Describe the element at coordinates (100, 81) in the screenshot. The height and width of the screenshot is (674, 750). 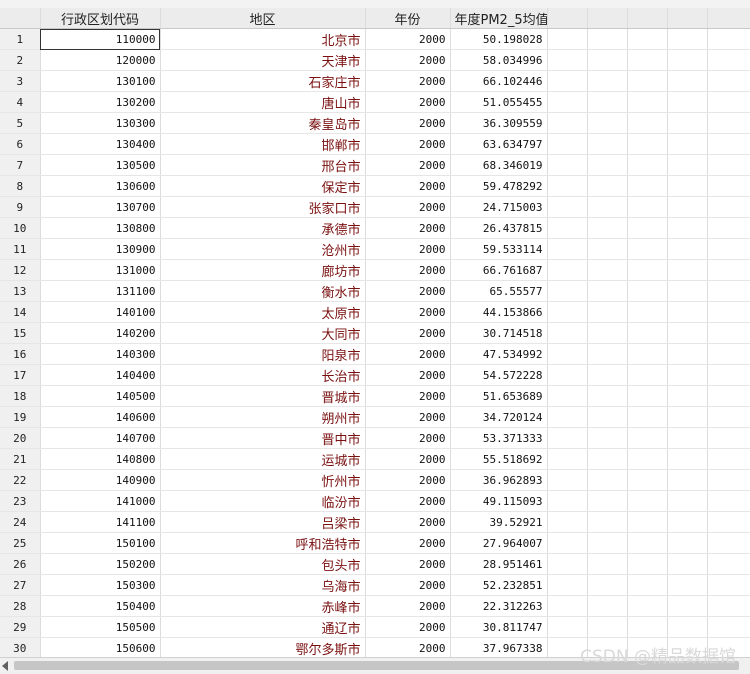
I see `code-cell: 130100` at that location.